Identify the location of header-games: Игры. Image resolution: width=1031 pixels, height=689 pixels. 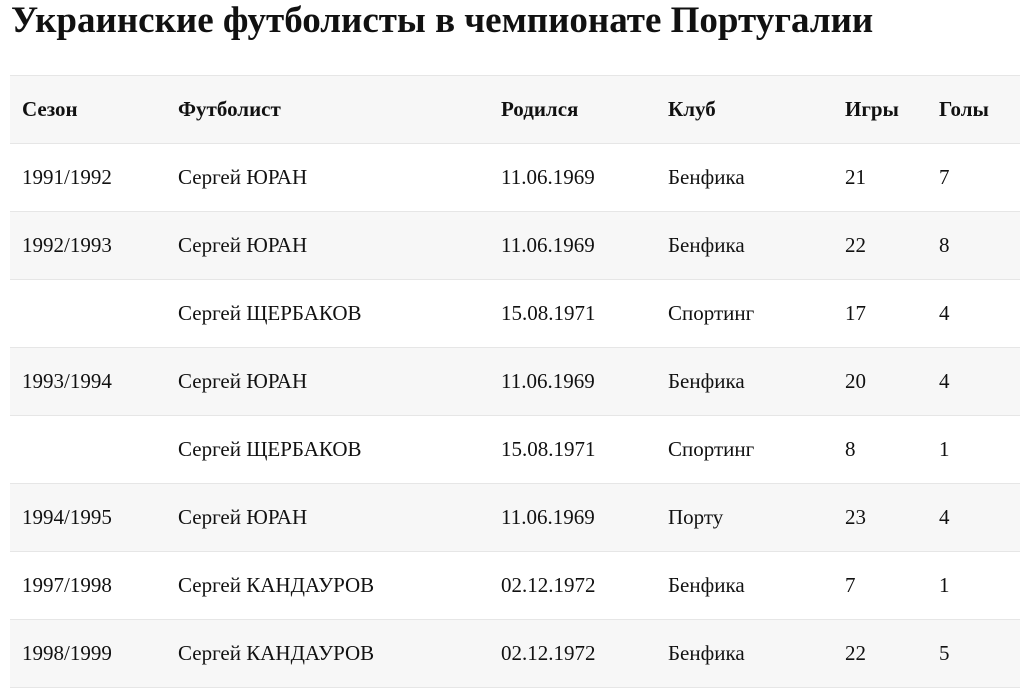
(872, 109).